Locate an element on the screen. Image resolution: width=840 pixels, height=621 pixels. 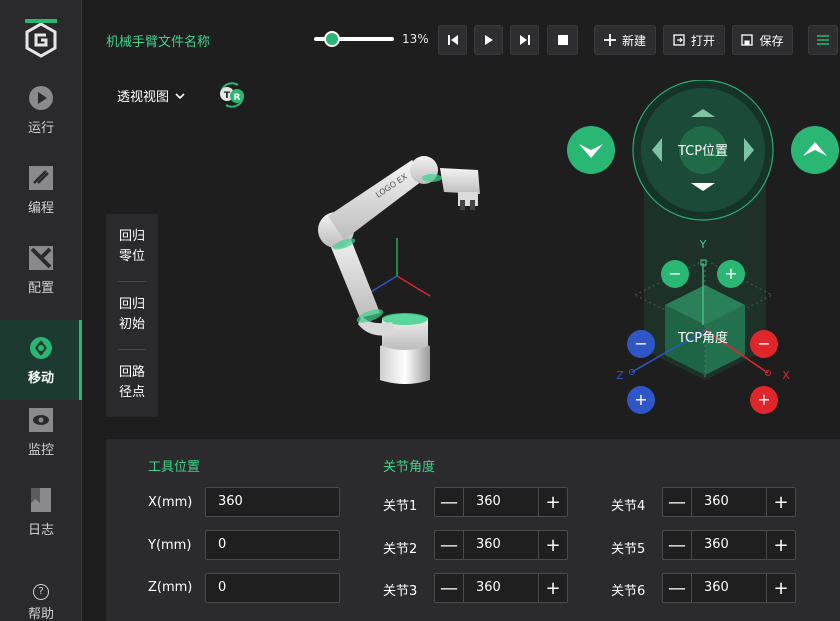
menu-icon is located at coordinates (823, 40).